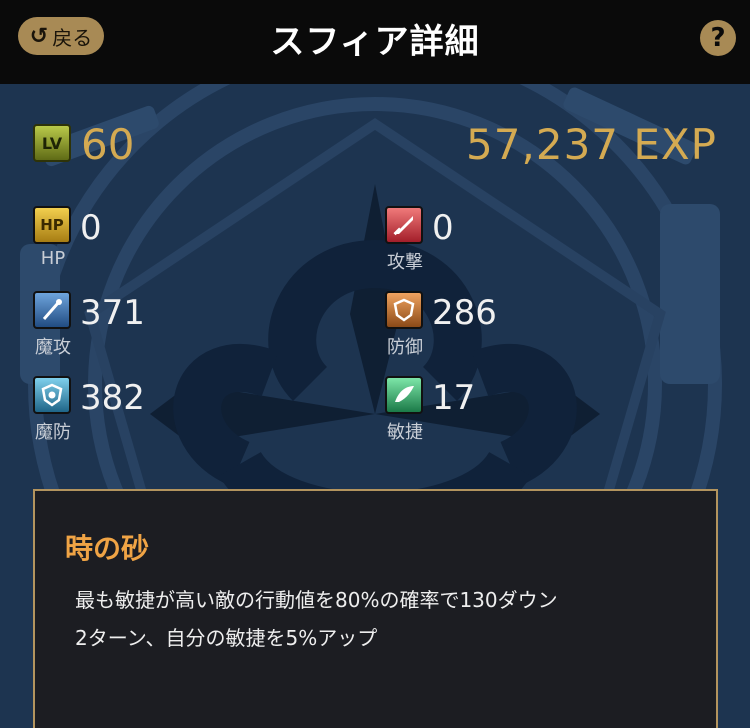  I want to click on stat-defense: 防御 286, so click(485, 327).